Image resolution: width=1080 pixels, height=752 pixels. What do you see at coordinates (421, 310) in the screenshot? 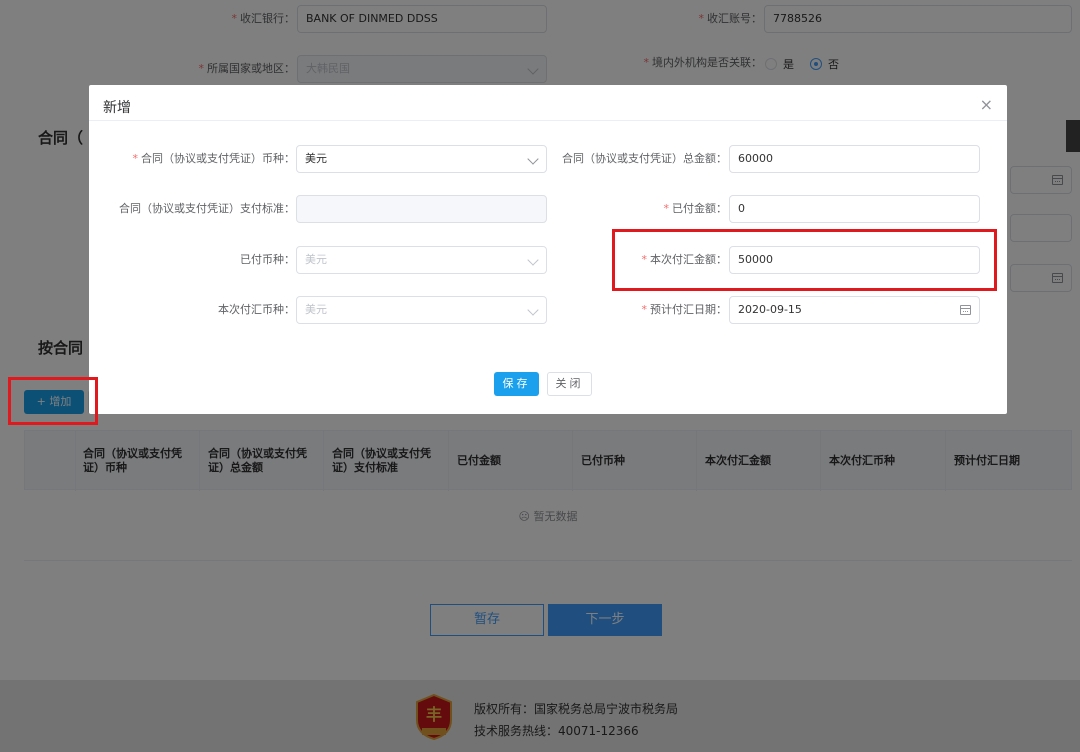
I see `current-currency-select: 美元` at bounding box center [421, 310].